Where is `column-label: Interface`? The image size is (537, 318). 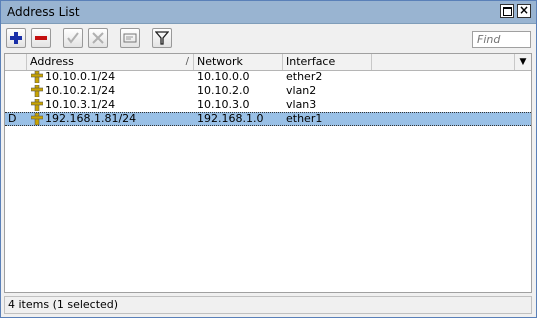
column-label: Interface is located at coordinates (311, 61).